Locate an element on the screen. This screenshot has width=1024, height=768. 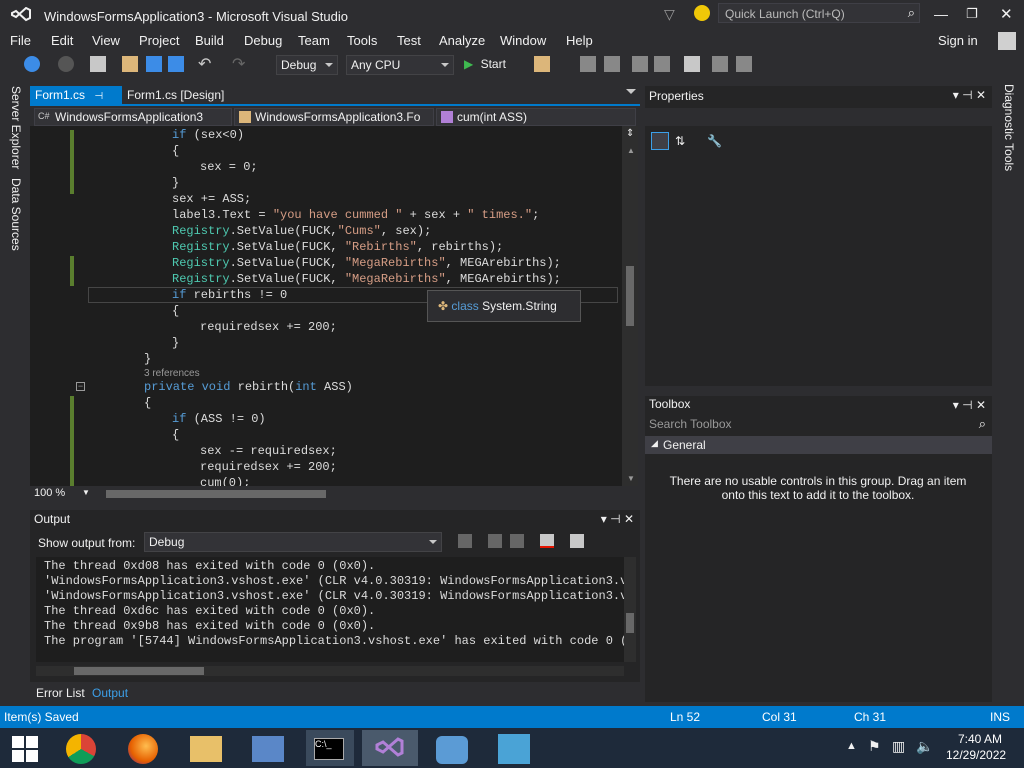
menu-view: View is located at coordinates (106, 40).